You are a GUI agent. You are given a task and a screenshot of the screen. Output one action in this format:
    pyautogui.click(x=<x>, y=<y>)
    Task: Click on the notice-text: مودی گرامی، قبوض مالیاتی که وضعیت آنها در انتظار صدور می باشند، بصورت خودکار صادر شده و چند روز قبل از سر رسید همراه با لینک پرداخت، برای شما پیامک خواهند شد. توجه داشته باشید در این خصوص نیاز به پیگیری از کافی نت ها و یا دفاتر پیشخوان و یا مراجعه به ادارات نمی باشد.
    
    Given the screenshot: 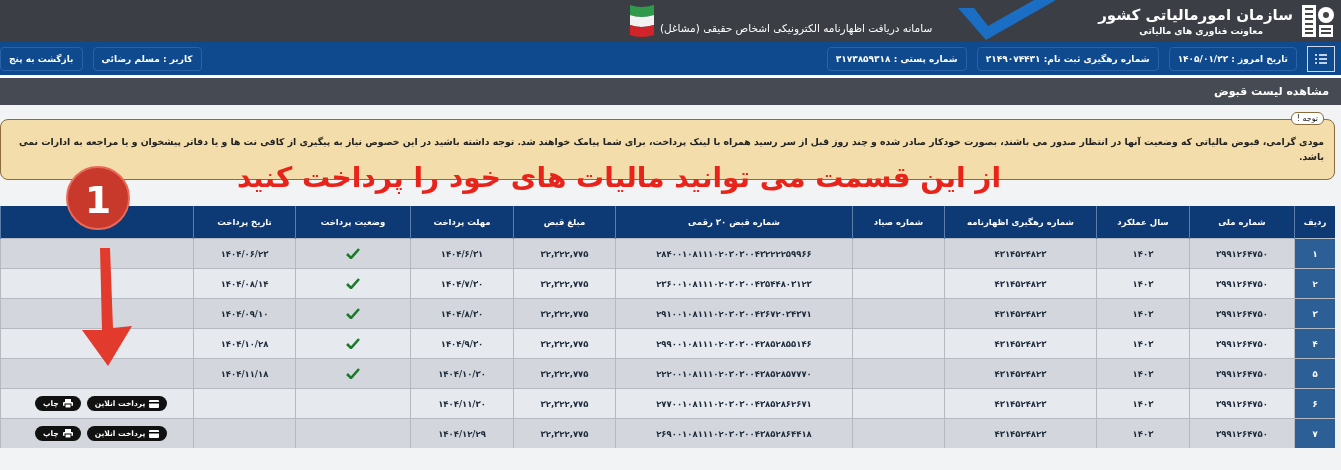 What is the action you would take?
    pyautogui.click(x=670, y=149)
    